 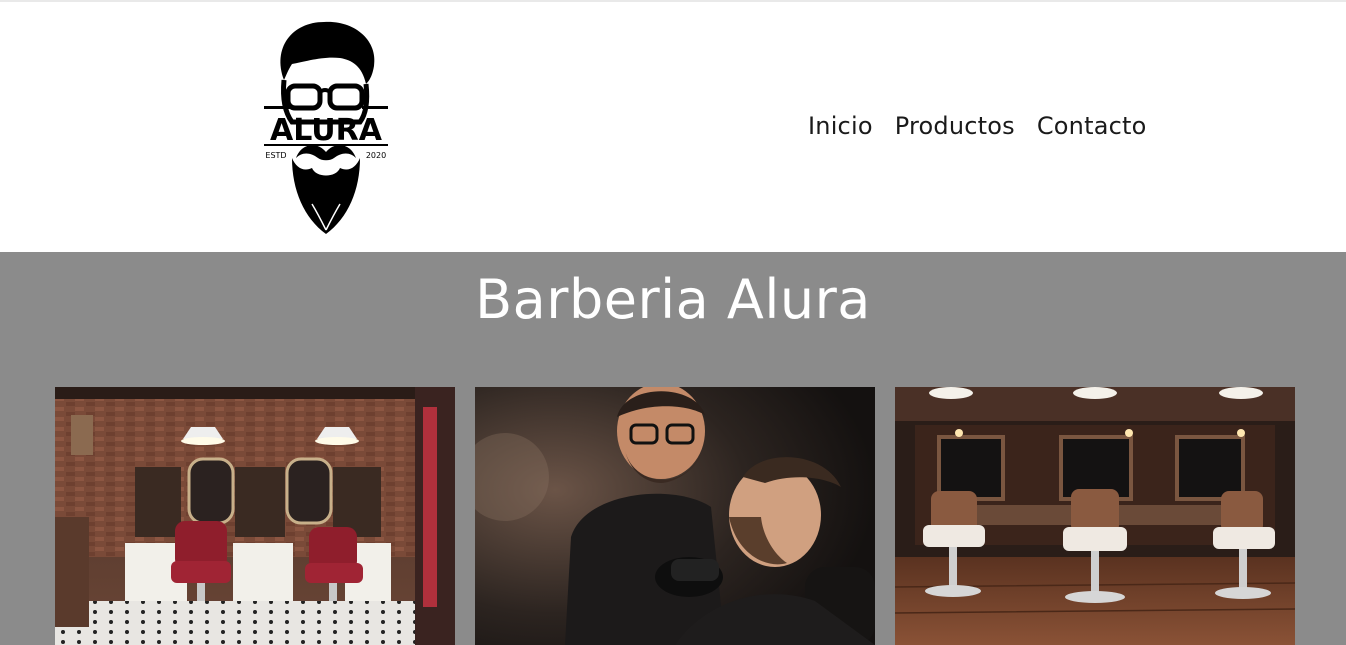 I want to click on logo-year: 2020, so click(x=376, y=155).